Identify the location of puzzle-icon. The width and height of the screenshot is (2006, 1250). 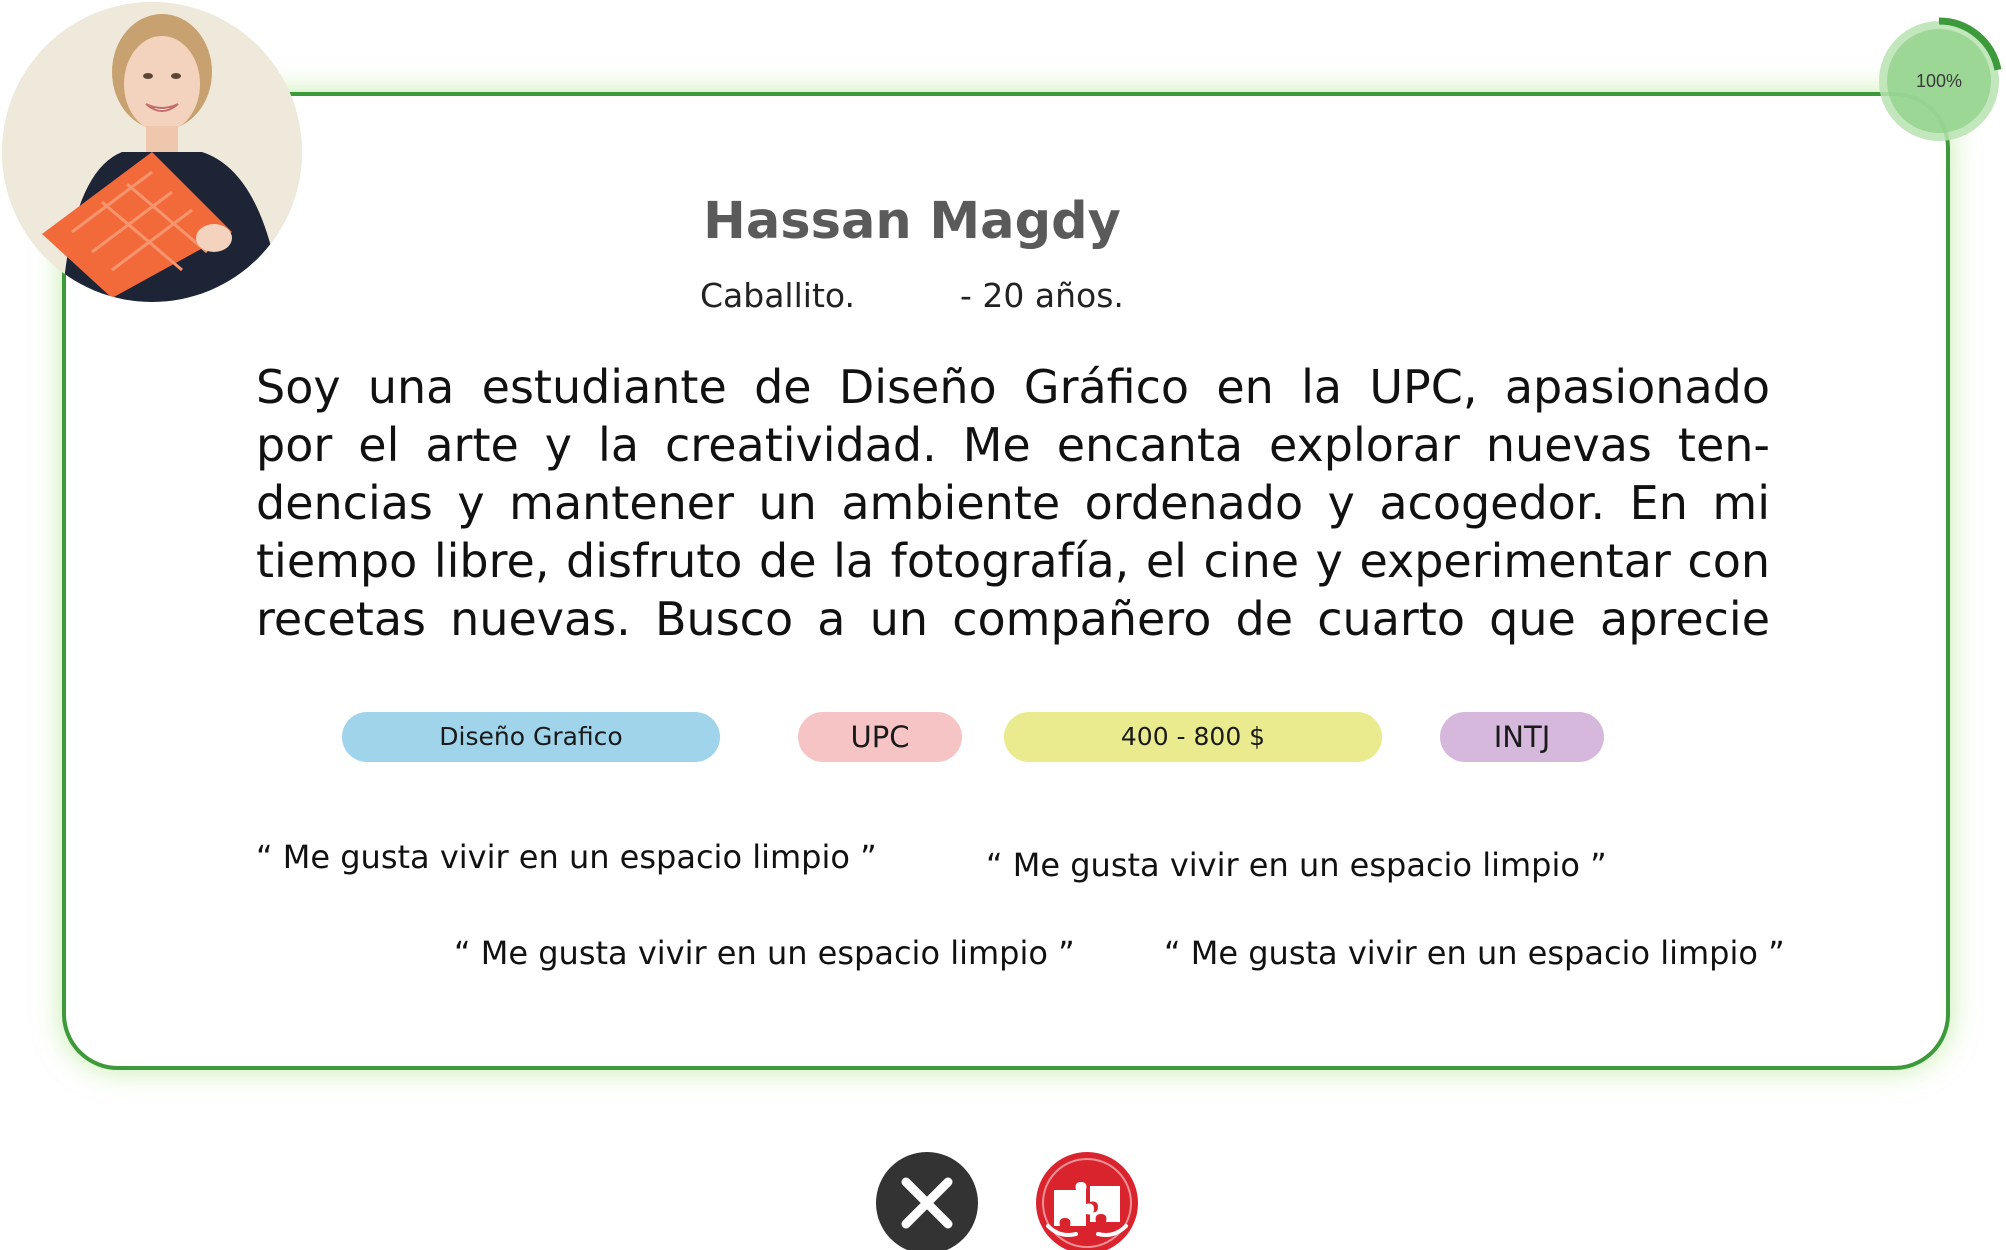
(1087, 1203).